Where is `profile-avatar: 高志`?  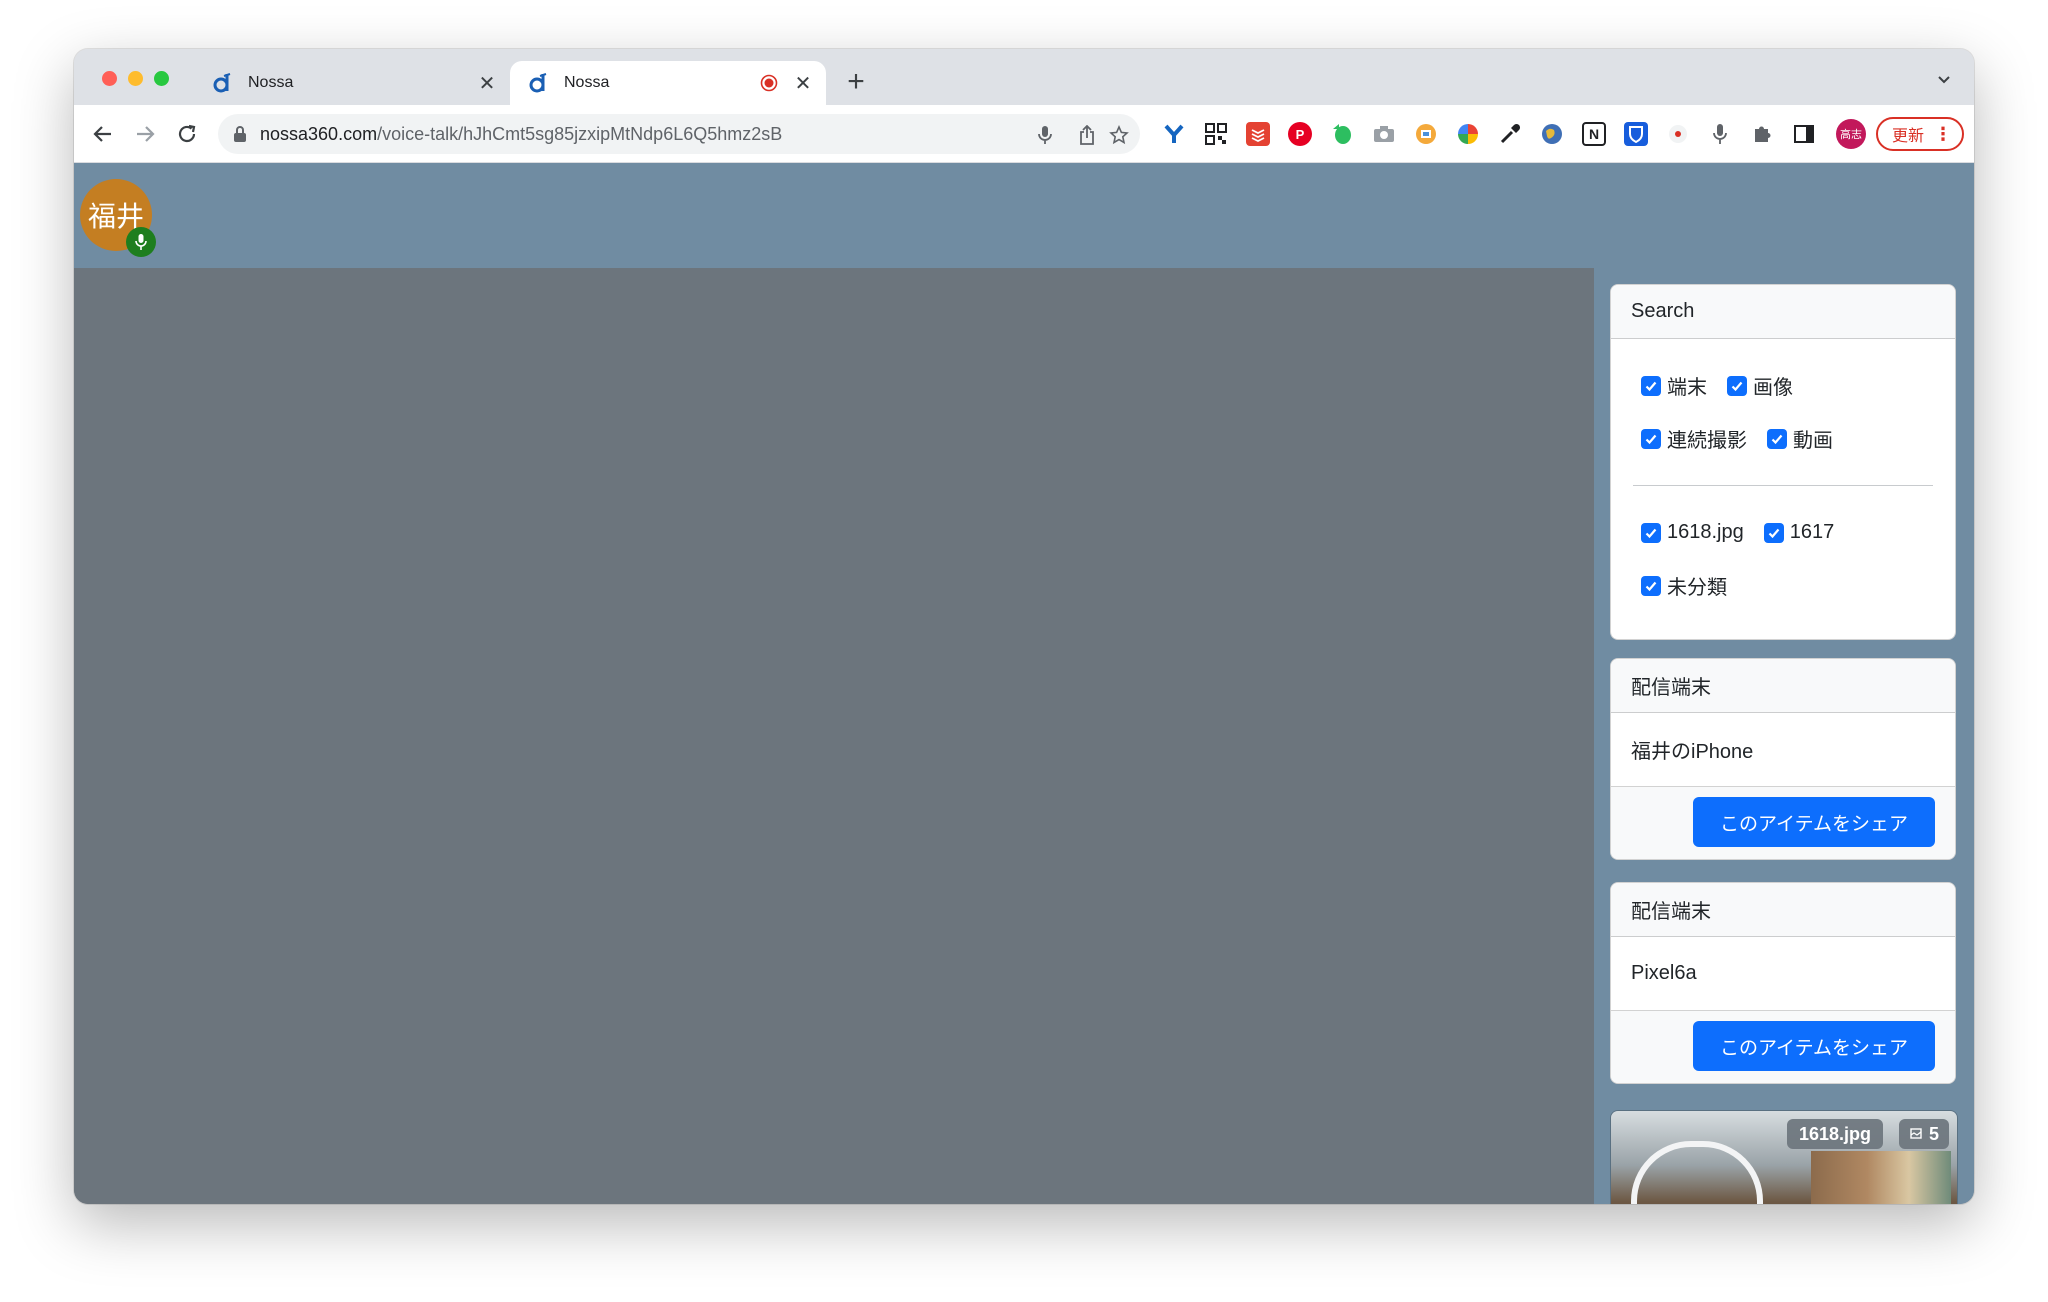 profile-avatar: 高志 is located at coordinates (1851, 134).